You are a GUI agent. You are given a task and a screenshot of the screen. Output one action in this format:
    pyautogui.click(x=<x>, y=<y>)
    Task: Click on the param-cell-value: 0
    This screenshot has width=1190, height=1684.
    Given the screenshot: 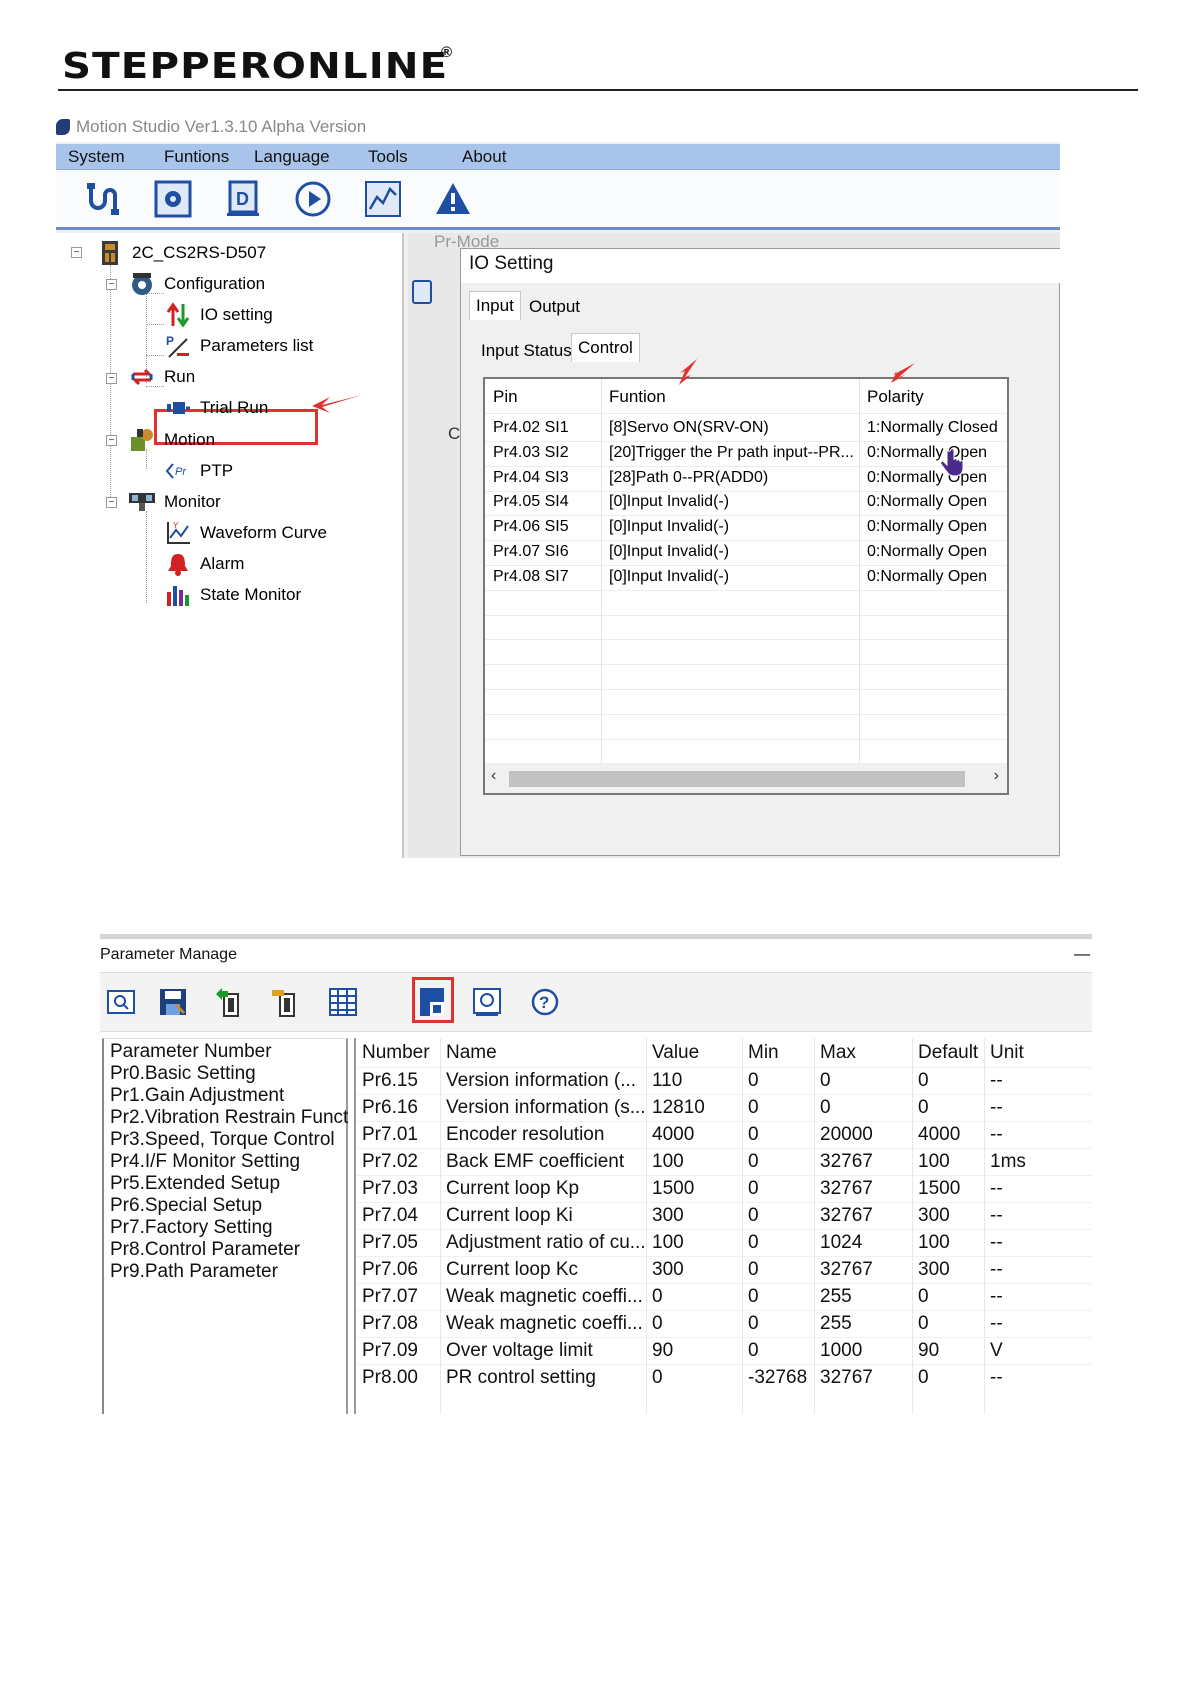 What is the action you would take?
    pyautogui.click(x=657, y=1324)
    